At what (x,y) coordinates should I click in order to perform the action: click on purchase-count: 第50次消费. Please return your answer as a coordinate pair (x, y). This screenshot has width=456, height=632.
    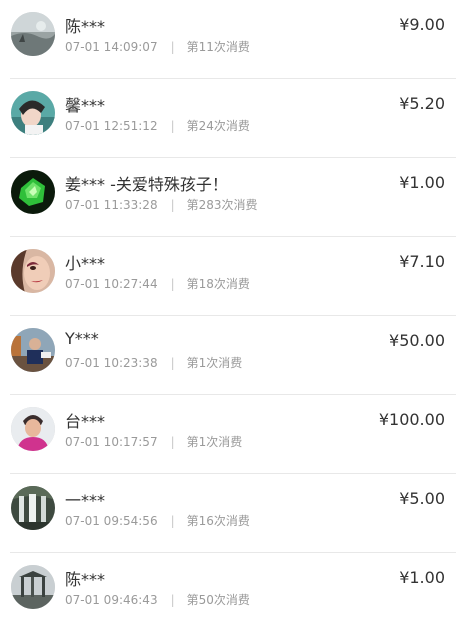
    Looking at the image, I should click on (218, 600).